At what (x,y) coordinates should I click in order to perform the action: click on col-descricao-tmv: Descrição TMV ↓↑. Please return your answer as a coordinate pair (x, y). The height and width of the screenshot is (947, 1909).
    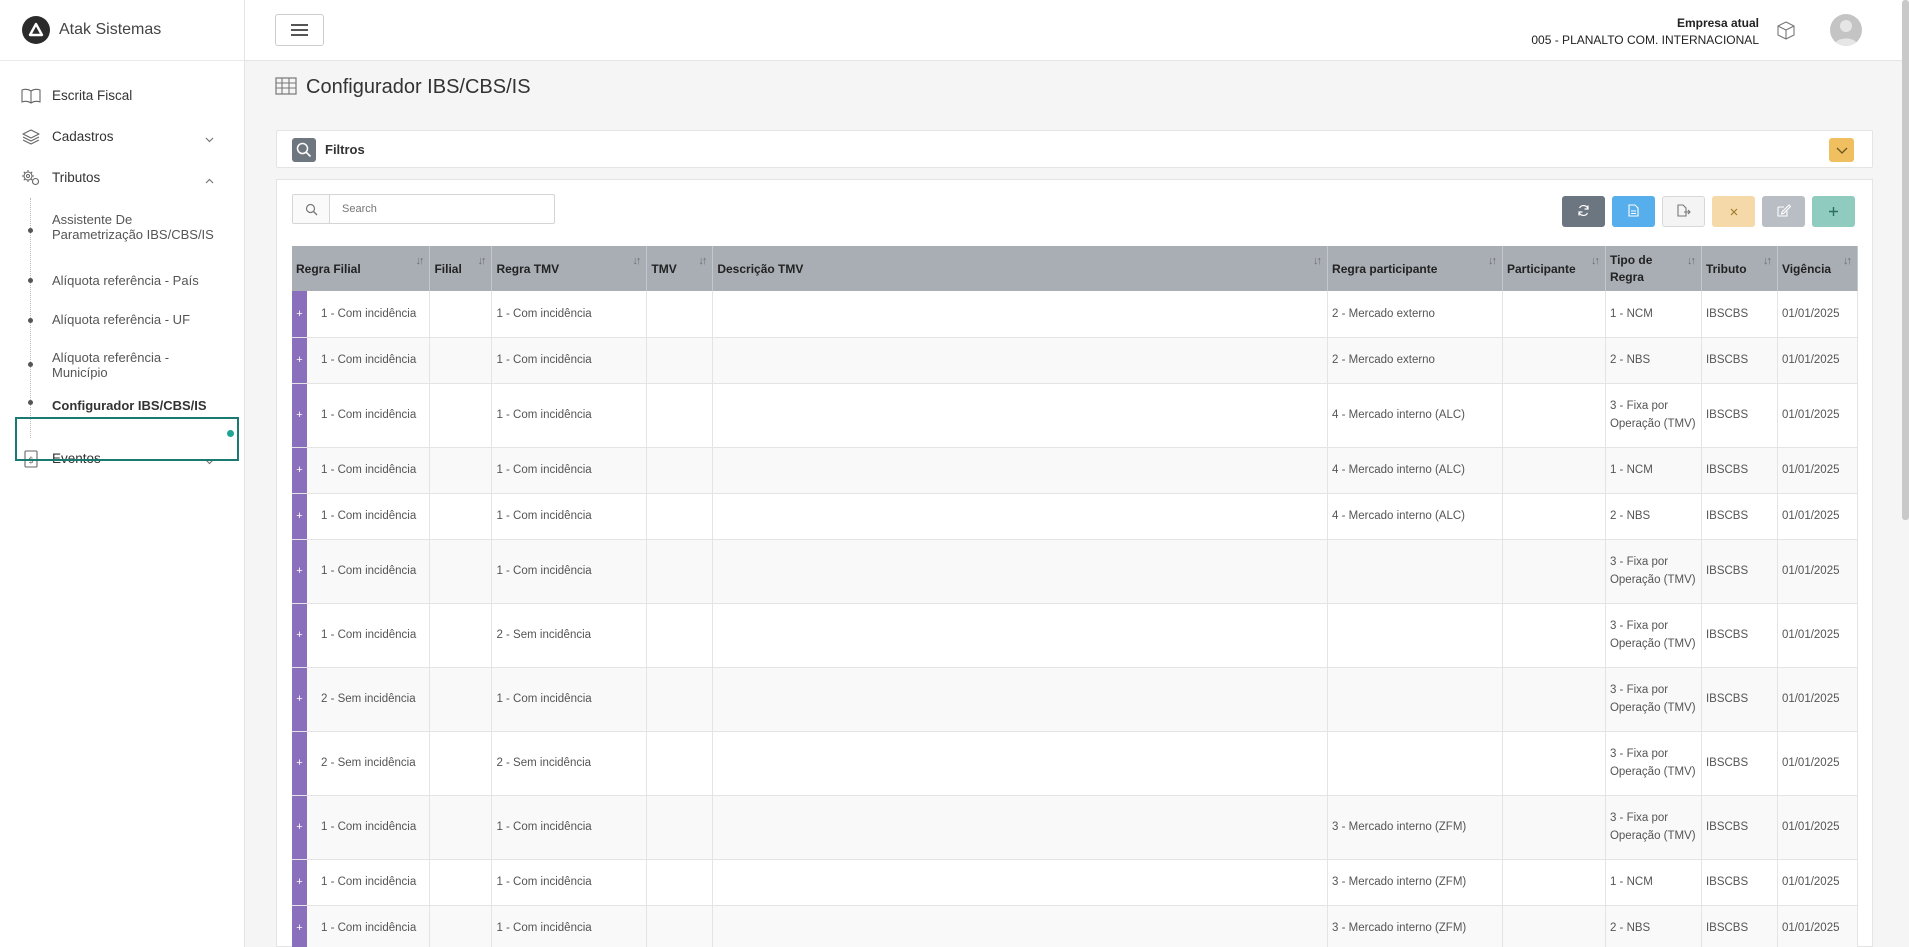
    Looking at the image, I should click on (1020, 268).